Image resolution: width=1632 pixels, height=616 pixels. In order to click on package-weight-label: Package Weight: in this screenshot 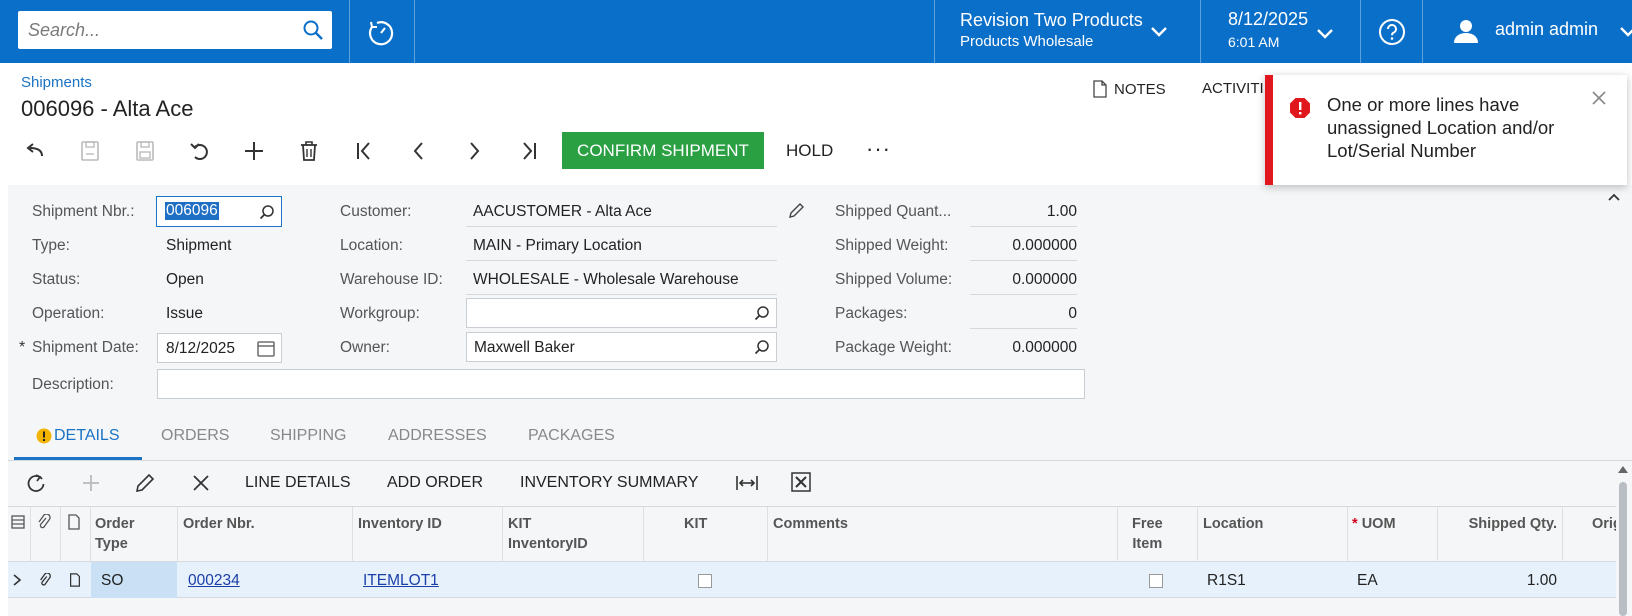, I will do `click(893, 347)`.